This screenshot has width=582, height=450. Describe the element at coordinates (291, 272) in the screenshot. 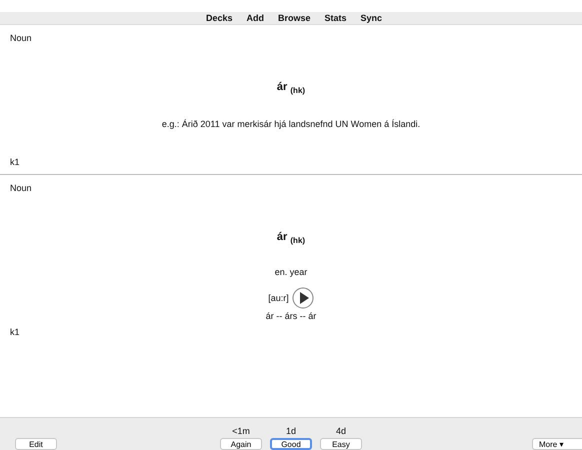

I see `translation: en. year` at that location.